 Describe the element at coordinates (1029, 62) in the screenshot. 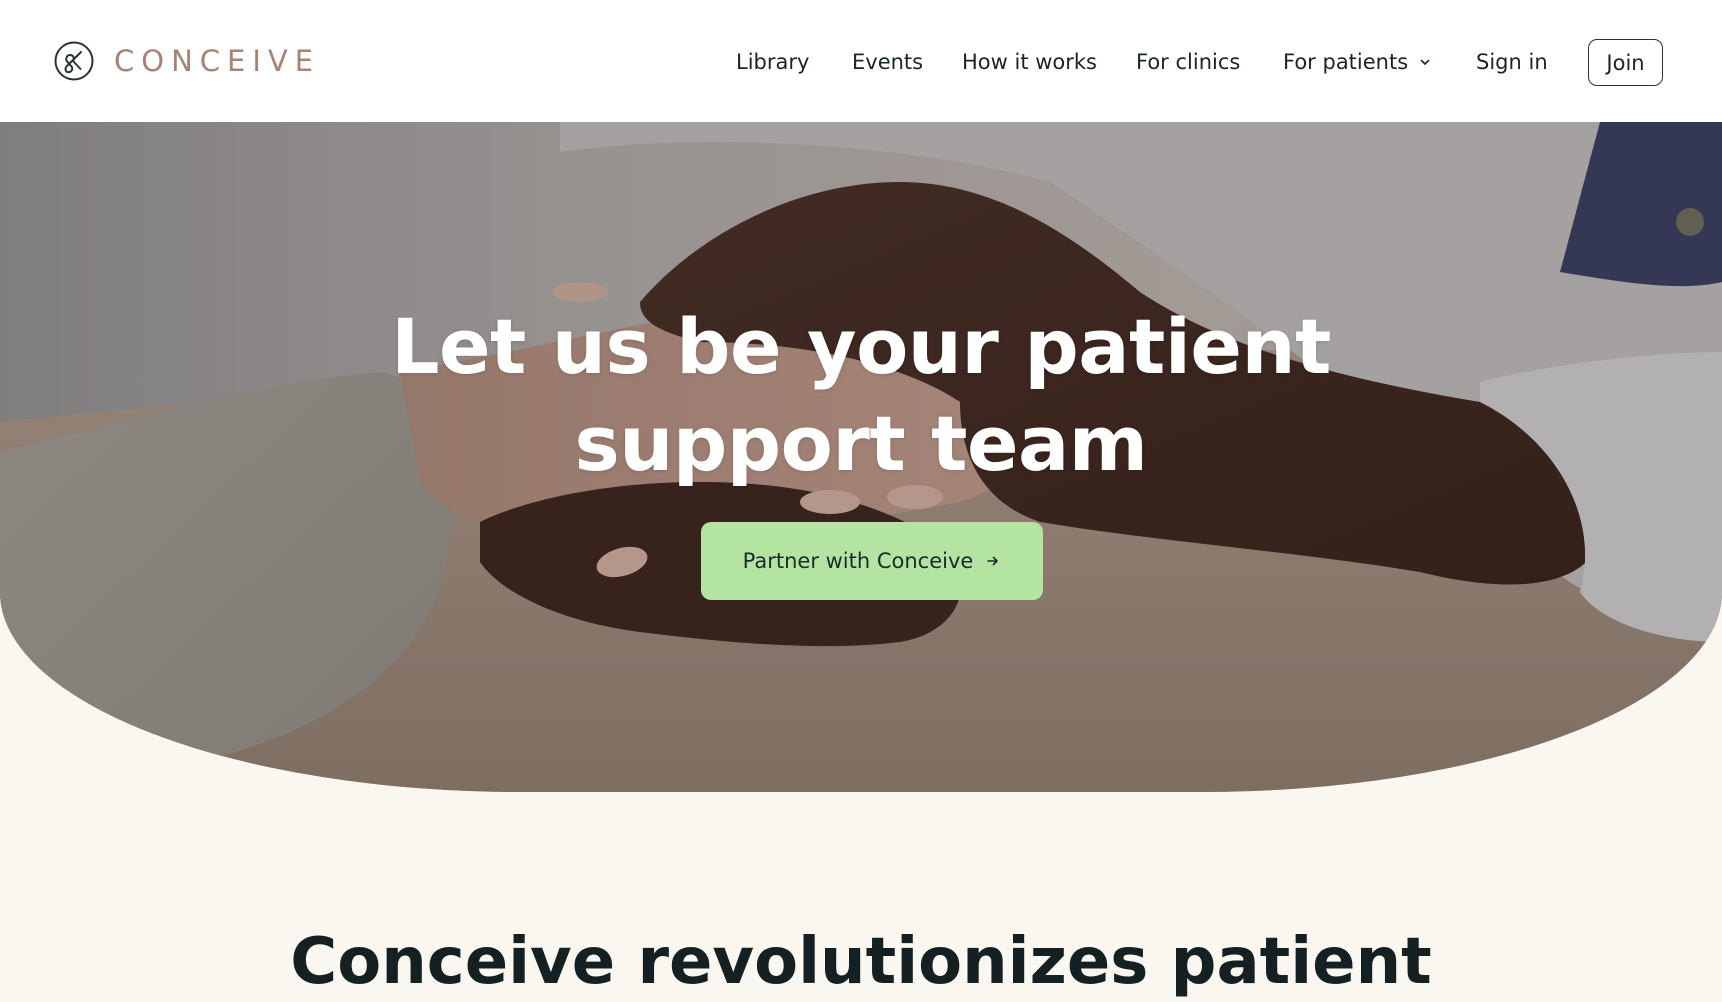

I see `nav-item-how-it-works: How it works` at that location.